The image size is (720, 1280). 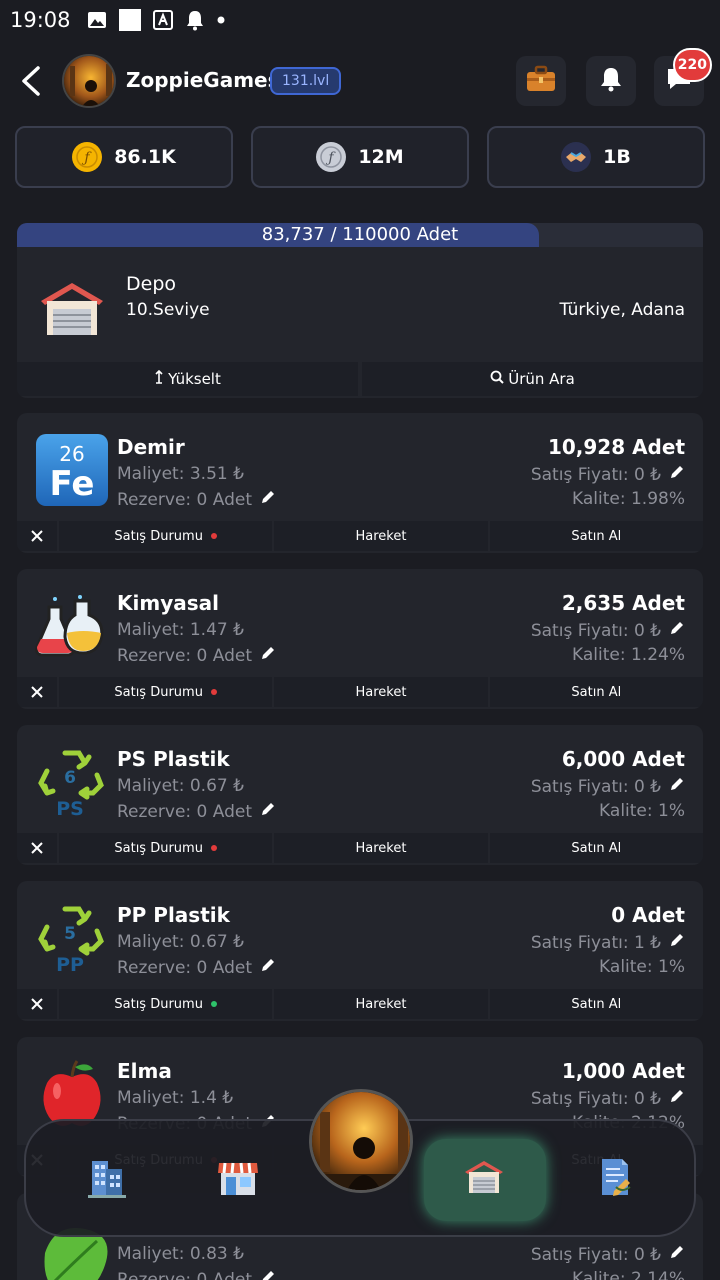 I want to click on nav-warehouse-button, so click(x=484, y=1179).